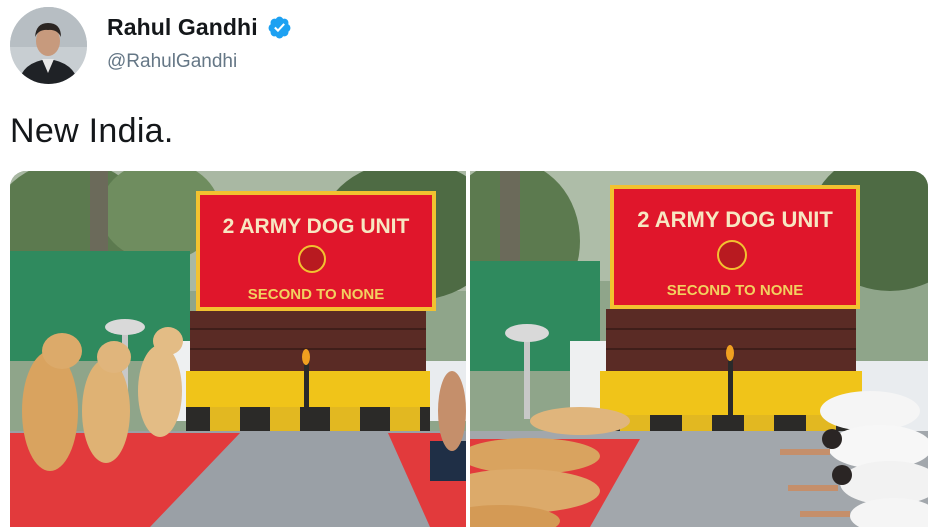  What do you see at coordinates (316, 294) in the screenshot?
I see `sign-motto-left: SECOND TO NONE` at bounding box center [316, 294].